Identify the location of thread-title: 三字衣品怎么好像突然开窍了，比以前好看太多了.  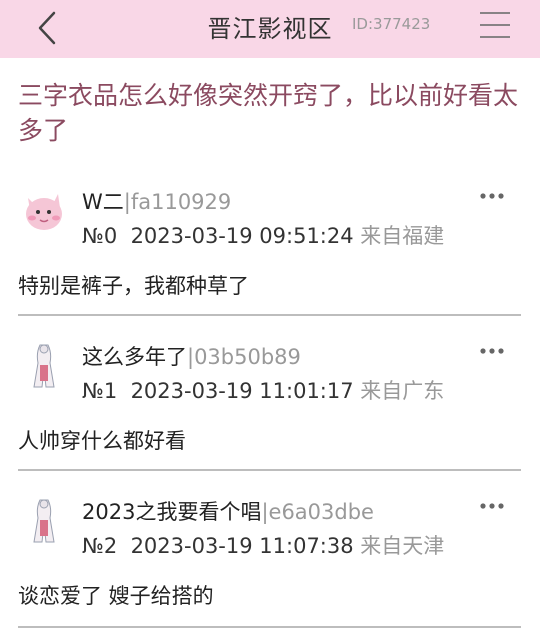
(268, 113).